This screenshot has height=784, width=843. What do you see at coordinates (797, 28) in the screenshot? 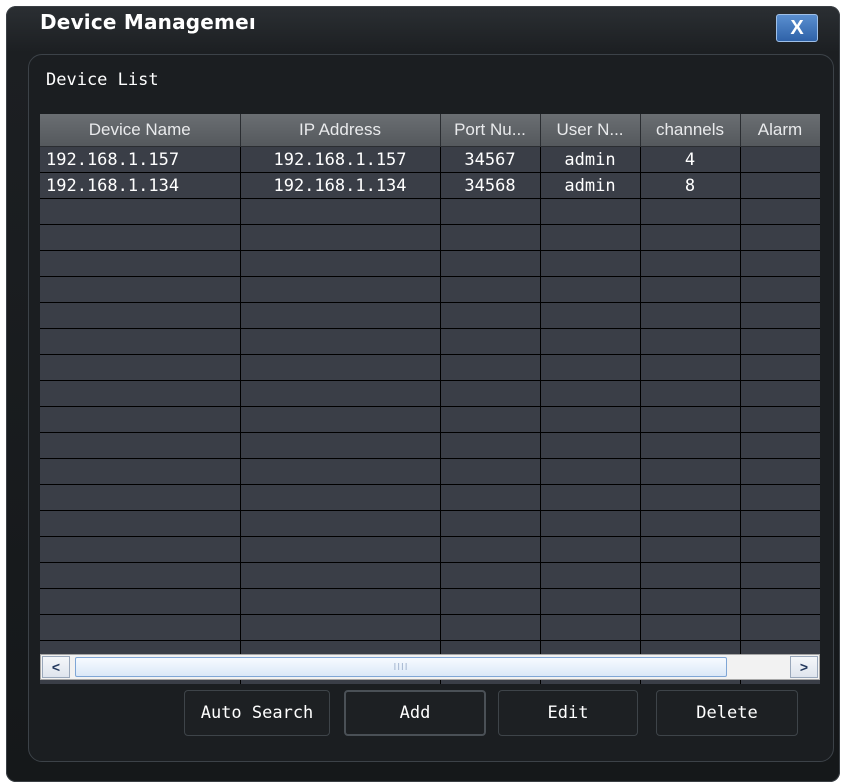
I see `close-button: X` at bounding box center [797, 28].